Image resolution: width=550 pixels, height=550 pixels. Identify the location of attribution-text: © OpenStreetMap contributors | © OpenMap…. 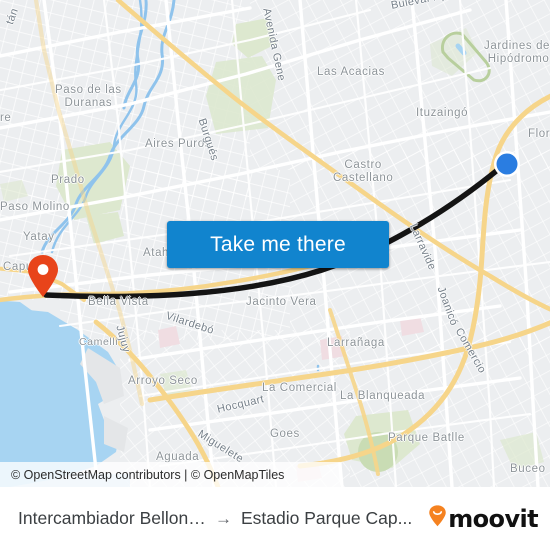
(142, 475).